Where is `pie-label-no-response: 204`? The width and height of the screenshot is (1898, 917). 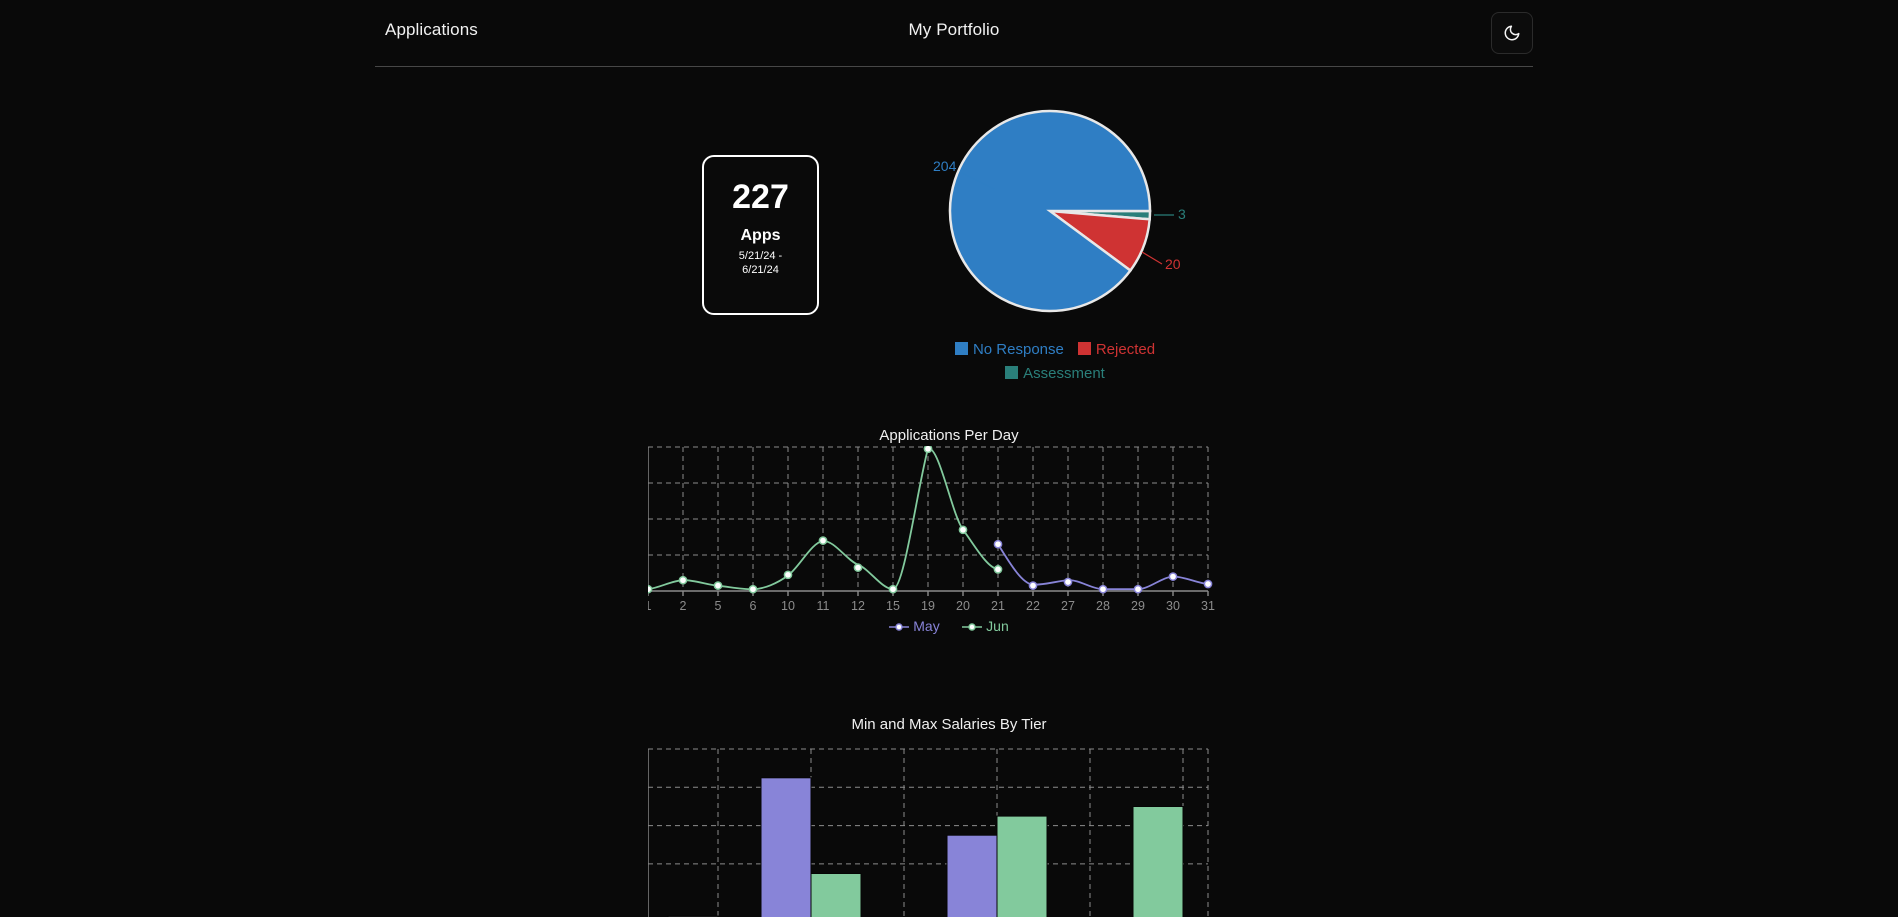
pie-label-no-response: 204 is located at coordinates (945, 166).